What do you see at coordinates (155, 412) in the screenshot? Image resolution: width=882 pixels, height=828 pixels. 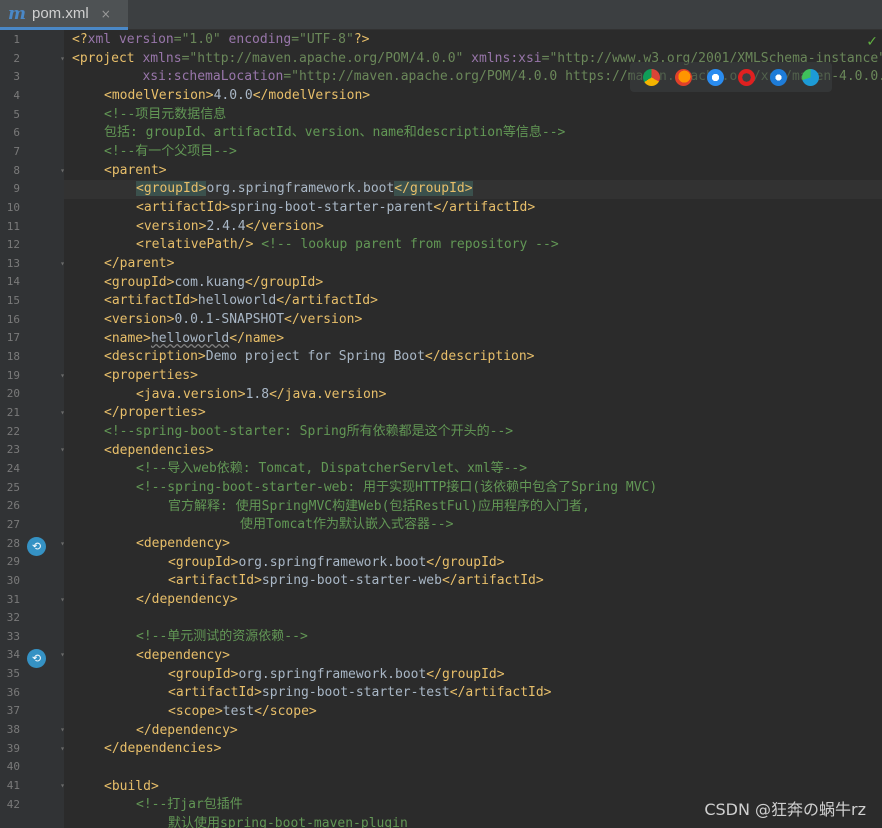 I see `tag: </properties>` at bounding box center [155, 412].